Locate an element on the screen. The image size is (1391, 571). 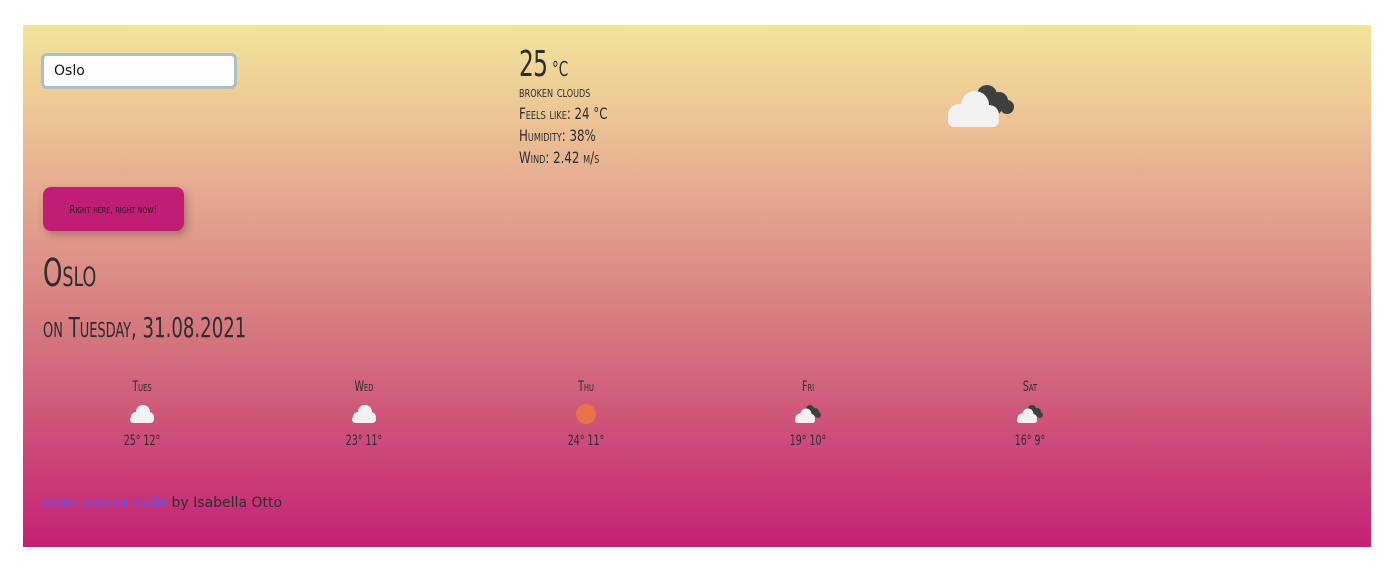
forecast-day-name: Sat is located at coordinates (1030, 387).